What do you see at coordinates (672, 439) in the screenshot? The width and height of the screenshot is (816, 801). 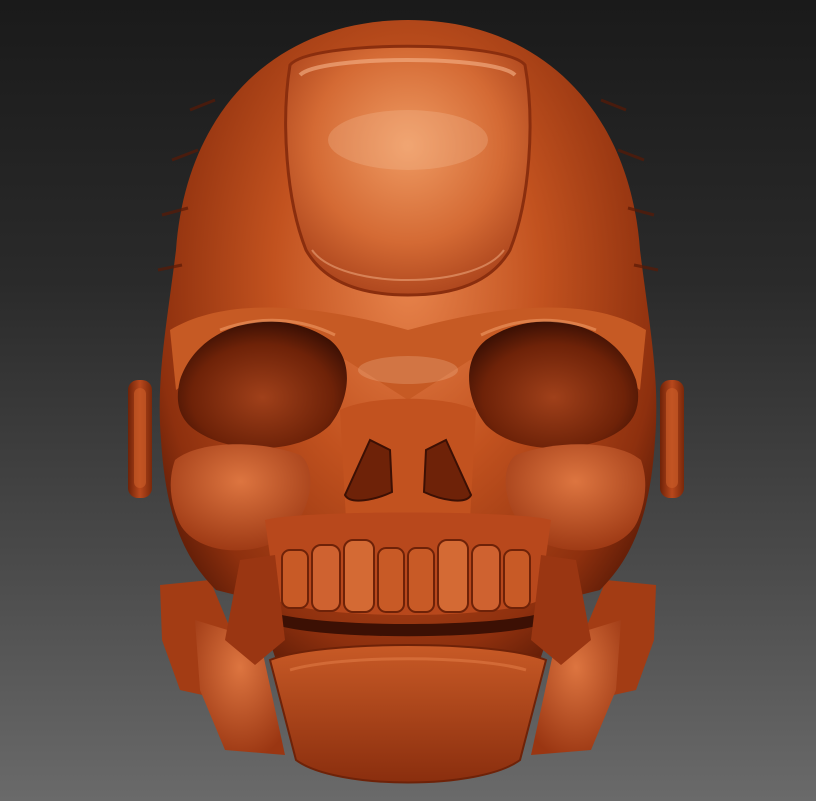 I see `side-ear-disc-right` at bounding box center [672, 439].